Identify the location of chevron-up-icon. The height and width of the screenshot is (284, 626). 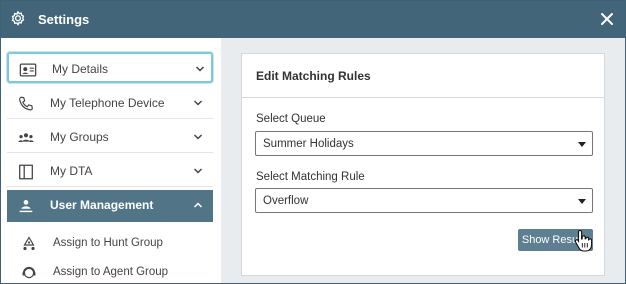
(198, 205).